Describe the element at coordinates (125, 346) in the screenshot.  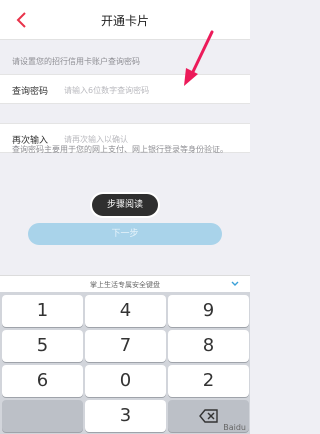
I see `key-7: 7` at that location.